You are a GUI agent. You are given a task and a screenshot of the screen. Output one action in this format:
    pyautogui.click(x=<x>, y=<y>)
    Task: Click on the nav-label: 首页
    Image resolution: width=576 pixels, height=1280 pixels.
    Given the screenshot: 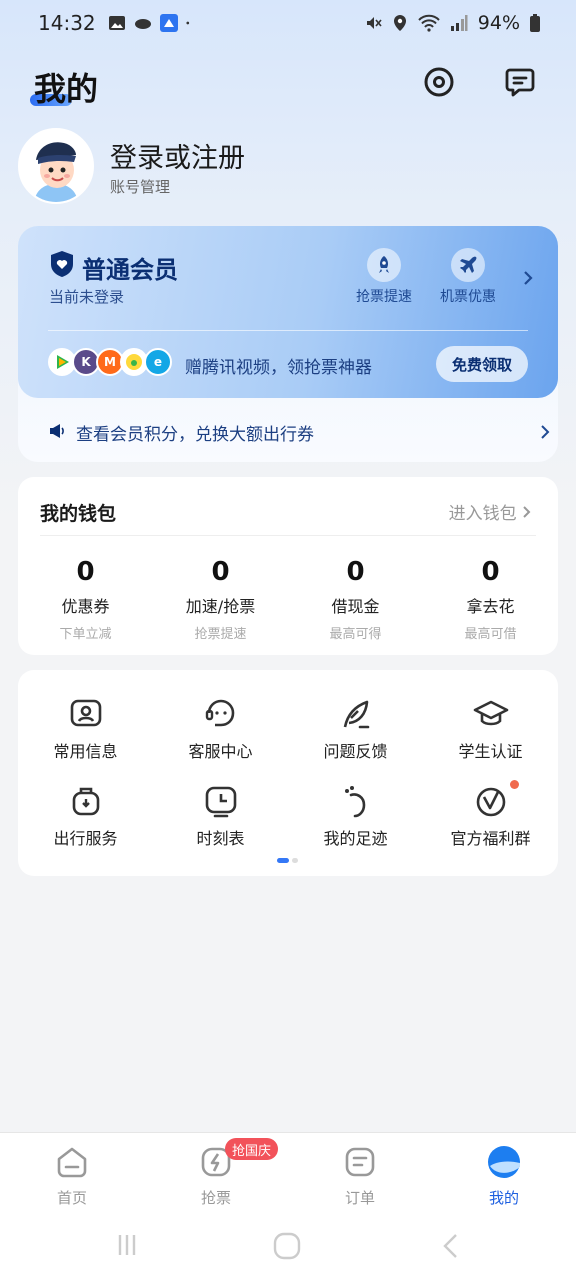 What is the action you would take?
    pyautogui.click(x=71, y=1198)
    